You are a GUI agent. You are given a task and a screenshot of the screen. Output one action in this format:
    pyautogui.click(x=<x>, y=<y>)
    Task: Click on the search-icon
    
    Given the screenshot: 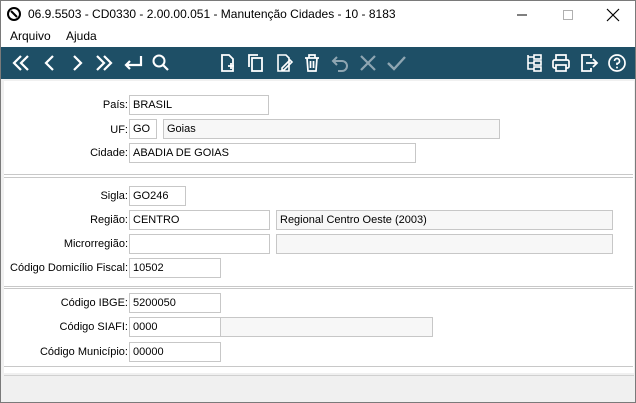 What is the action you would take?
    pyautogui.click(x=160, y=62)
    